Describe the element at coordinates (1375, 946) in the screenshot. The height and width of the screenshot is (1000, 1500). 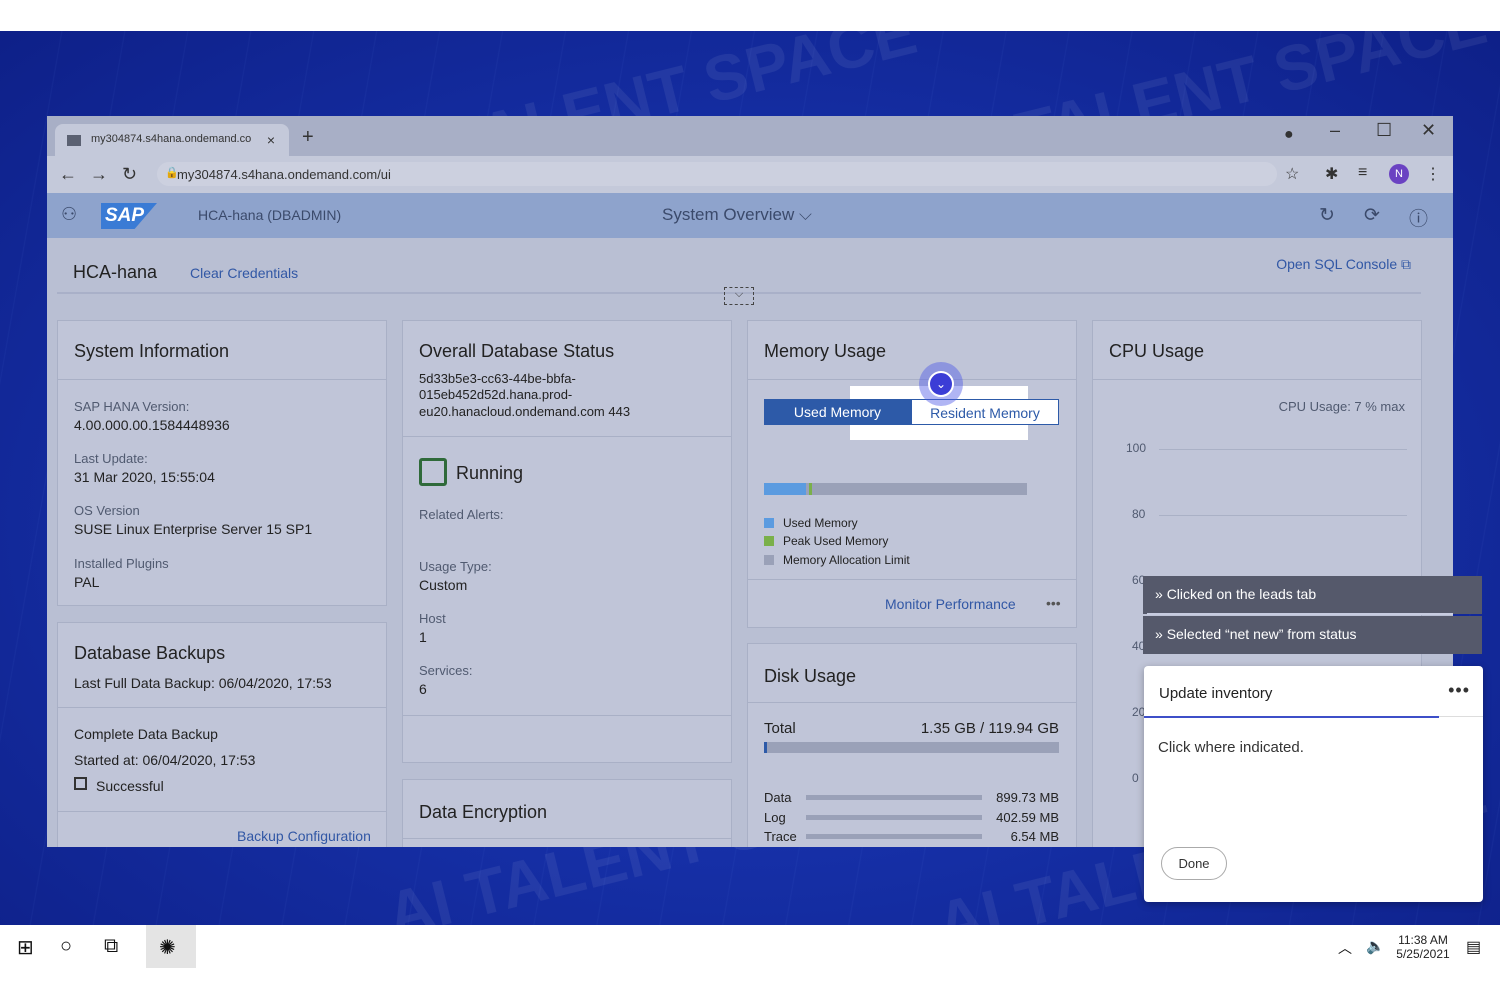
I see `volume-icon: 🔈` at that location.